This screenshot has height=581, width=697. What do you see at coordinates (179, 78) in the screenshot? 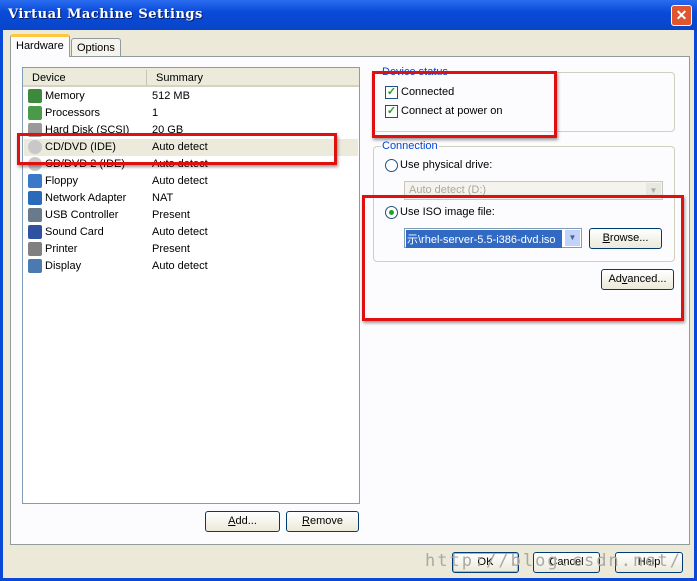
I see `column-summary: Summary` at bounding box center [179, 78].